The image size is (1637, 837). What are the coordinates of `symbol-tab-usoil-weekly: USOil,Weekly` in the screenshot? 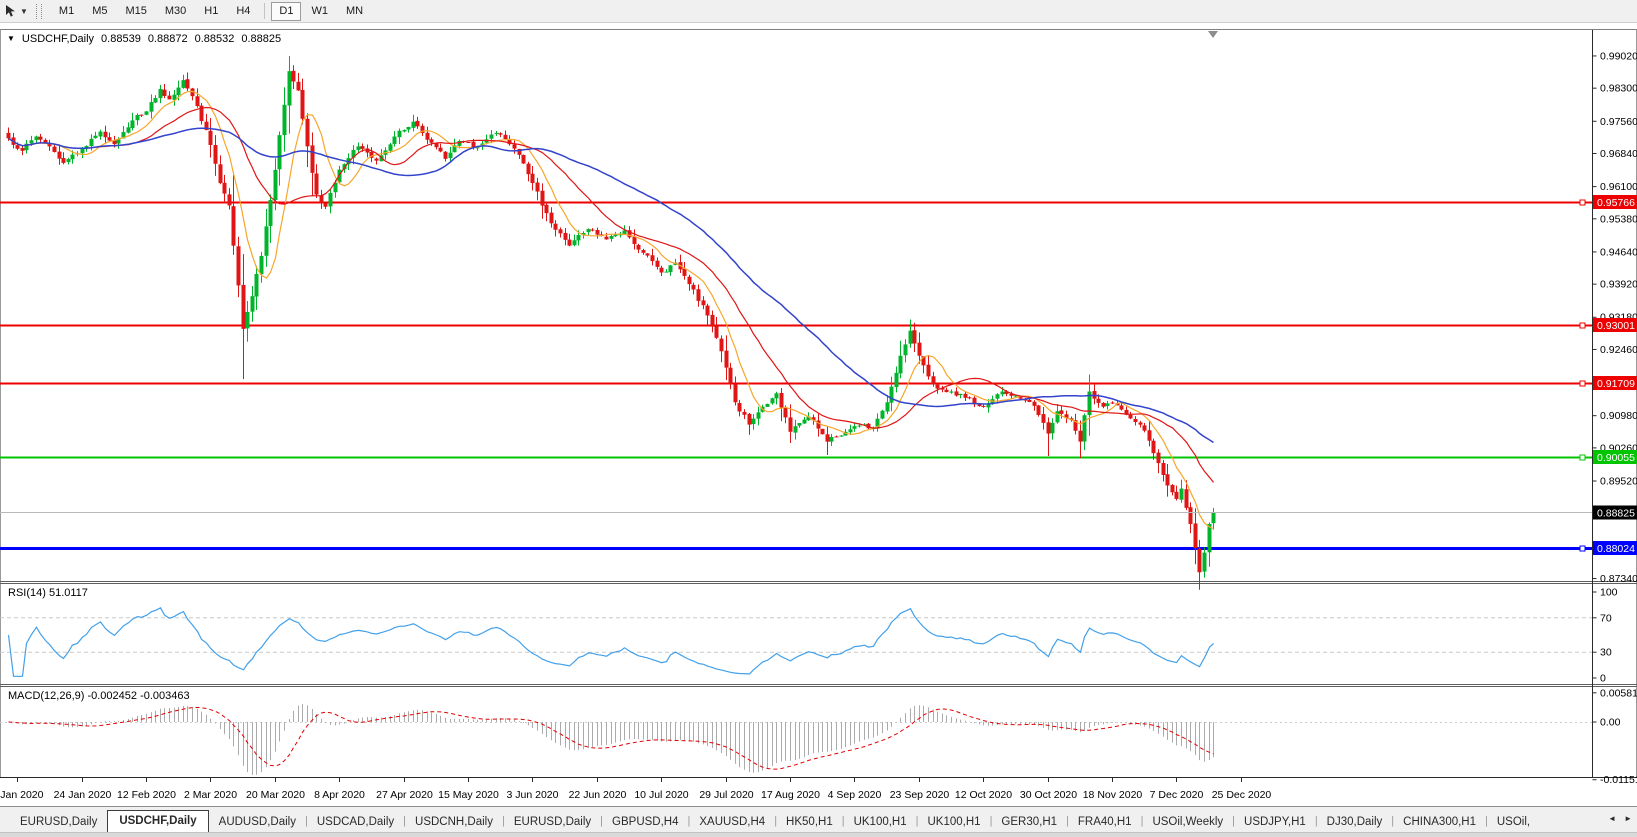 It's located at (1187, 822).